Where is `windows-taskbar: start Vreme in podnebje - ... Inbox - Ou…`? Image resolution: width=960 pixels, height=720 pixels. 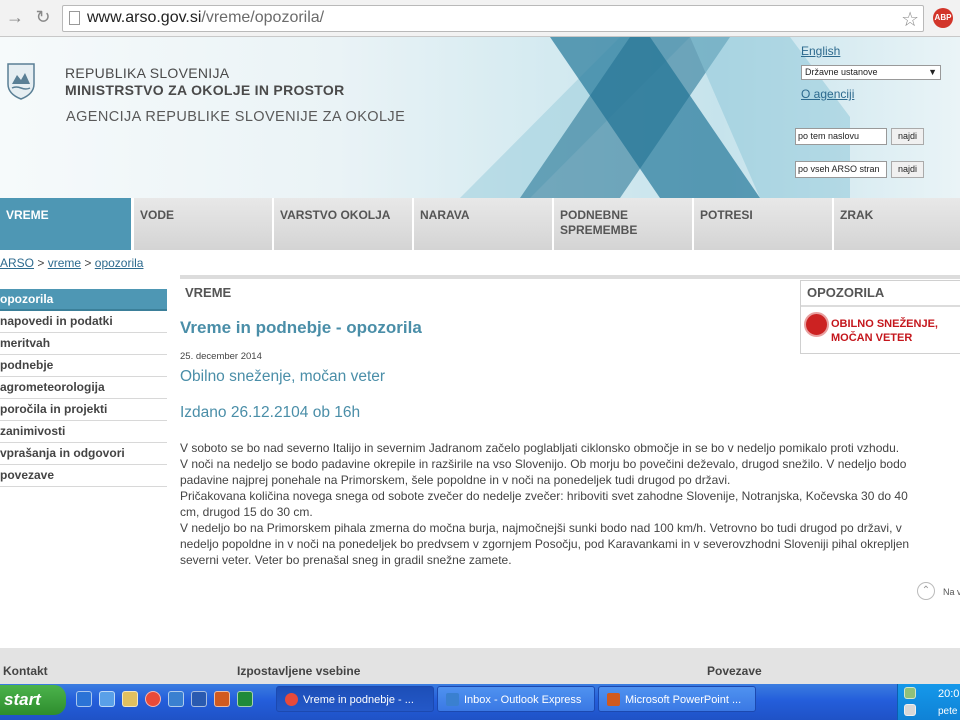 windows-taskbar: start Vreme in podnebje - ... Inbox - Ou… is located at coordinates (480, 702).